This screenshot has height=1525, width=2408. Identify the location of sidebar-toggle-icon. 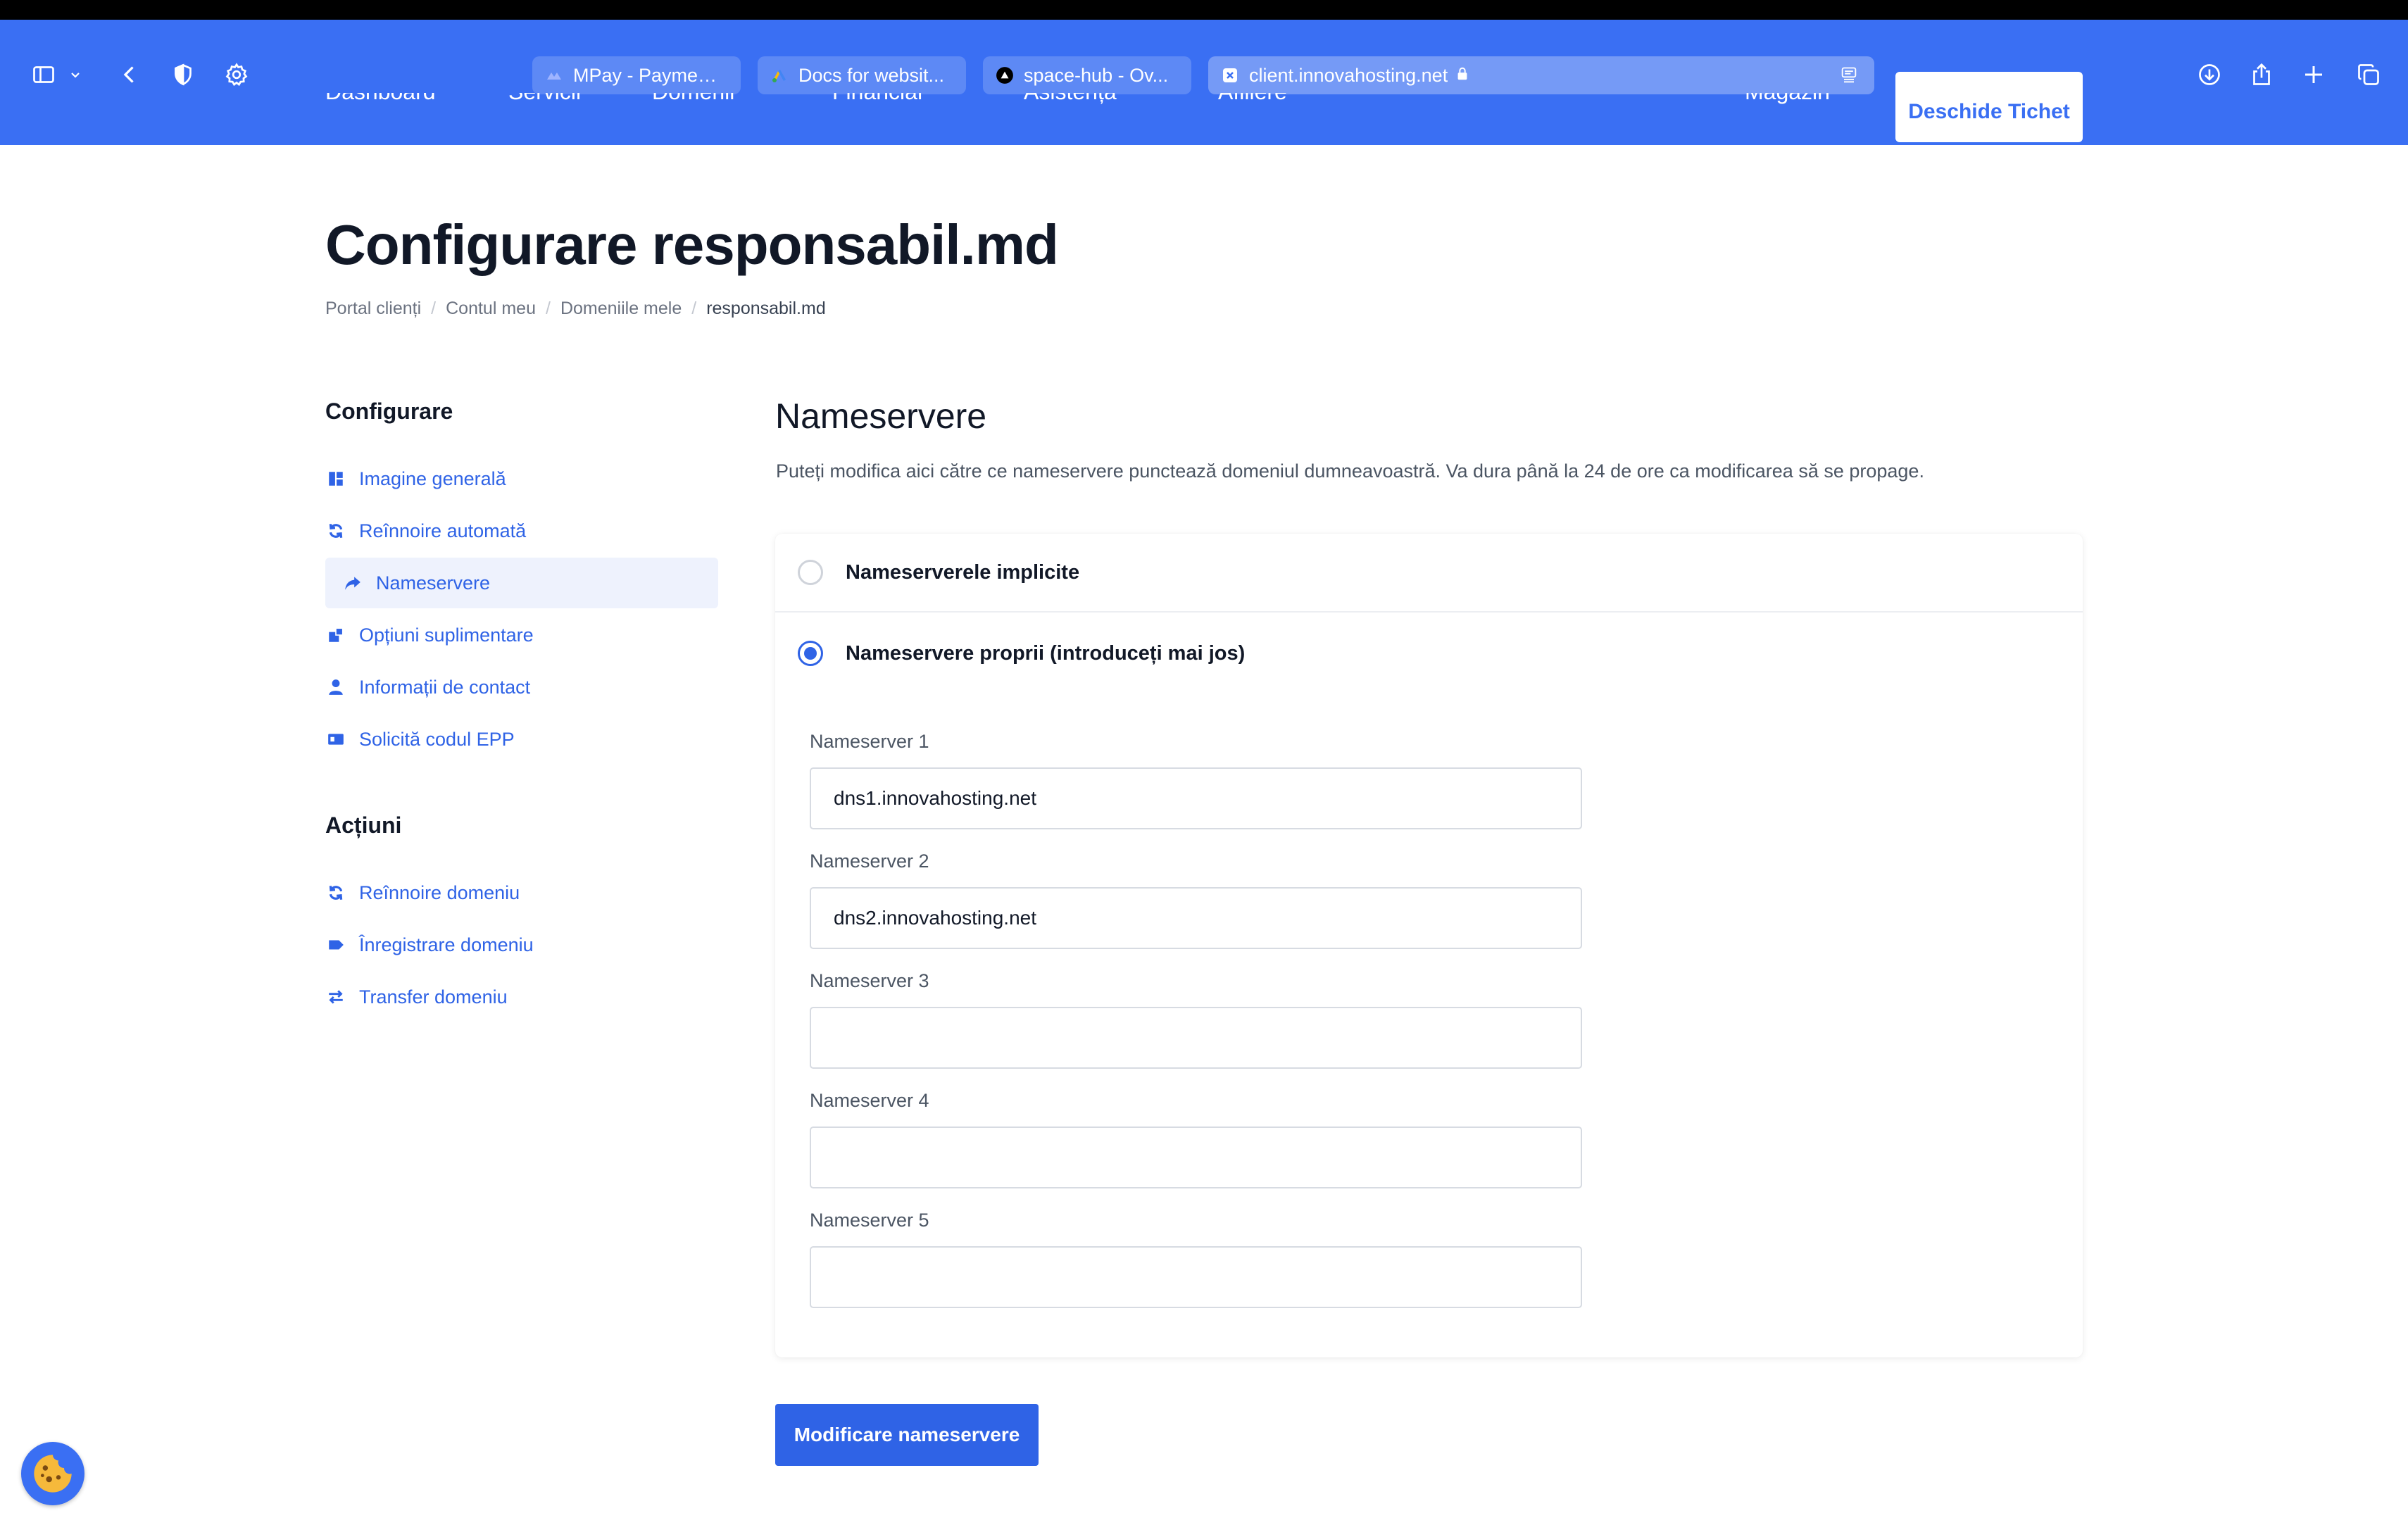
(44, 75).